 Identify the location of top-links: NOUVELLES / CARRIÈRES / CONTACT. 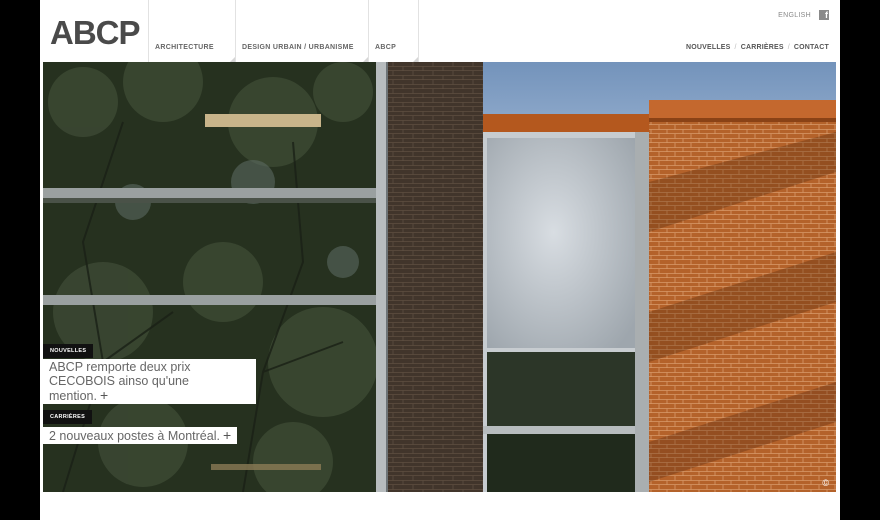
(757, 47).